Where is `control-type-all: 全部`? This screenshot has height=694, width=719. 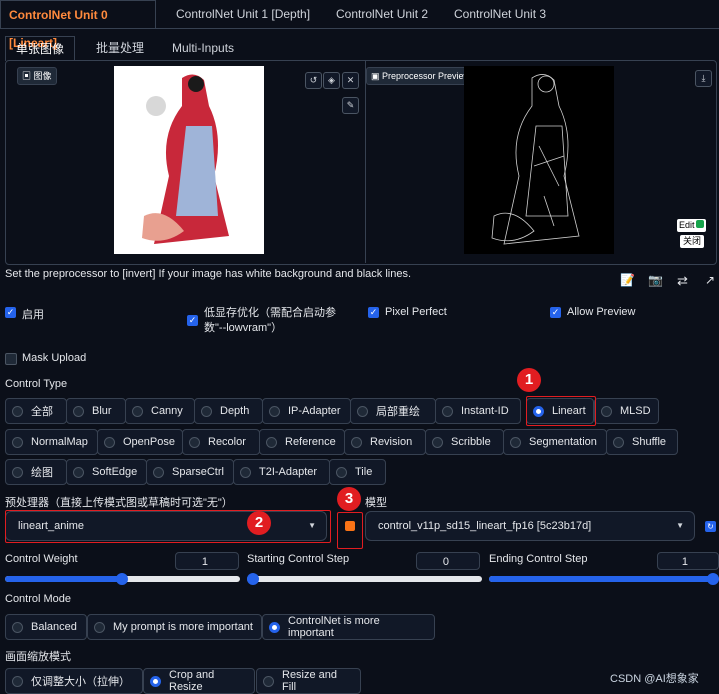 control-type-all: 全部 is located at coordinates (36, 411).